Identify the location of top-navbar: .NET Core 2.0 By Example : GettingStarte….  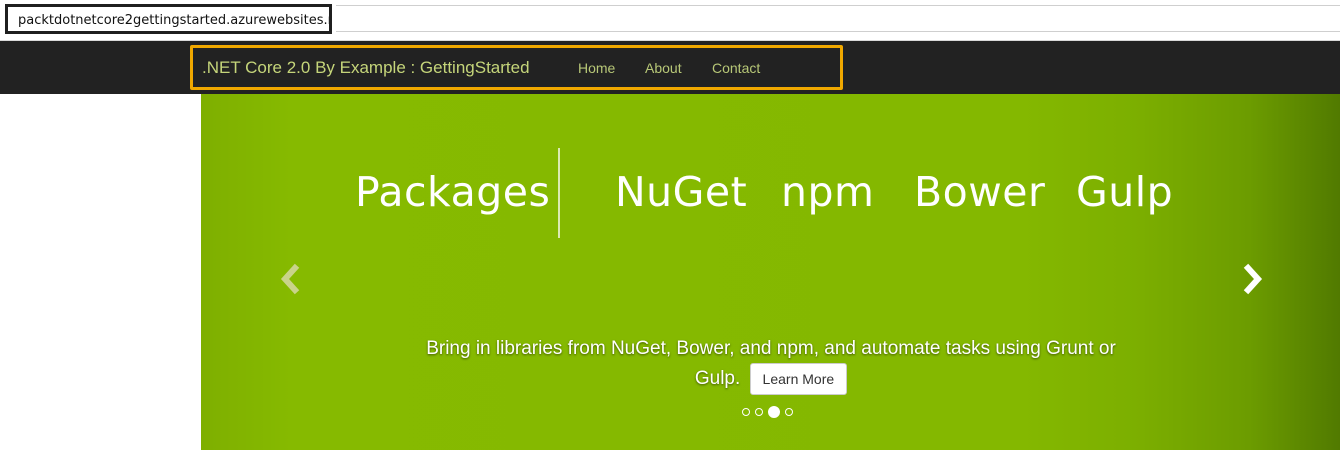
(670, 67).